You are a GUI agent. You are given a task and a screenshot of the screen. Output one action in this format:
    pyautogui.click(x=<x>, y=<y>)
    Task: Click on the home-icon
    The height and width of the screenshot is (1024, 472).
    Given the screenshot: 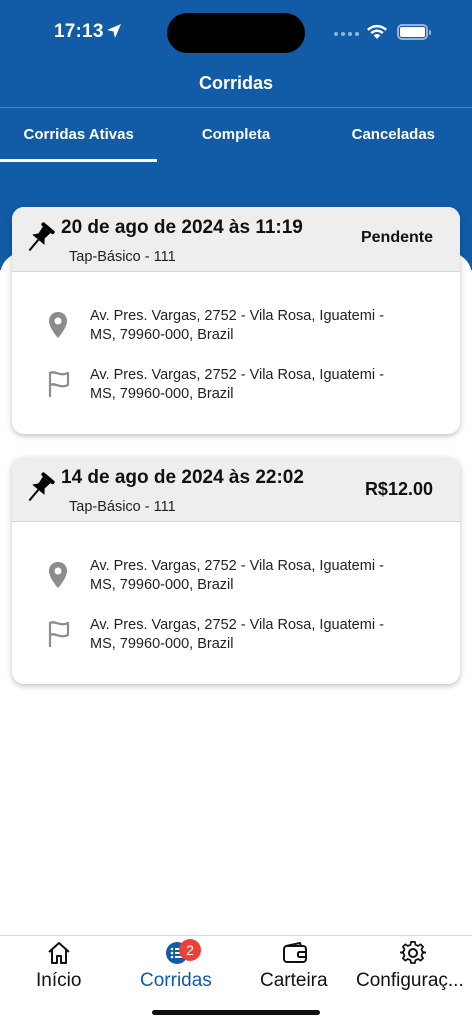 What is the action you would take?
    pyautogui.click(x=59, y=953)
    